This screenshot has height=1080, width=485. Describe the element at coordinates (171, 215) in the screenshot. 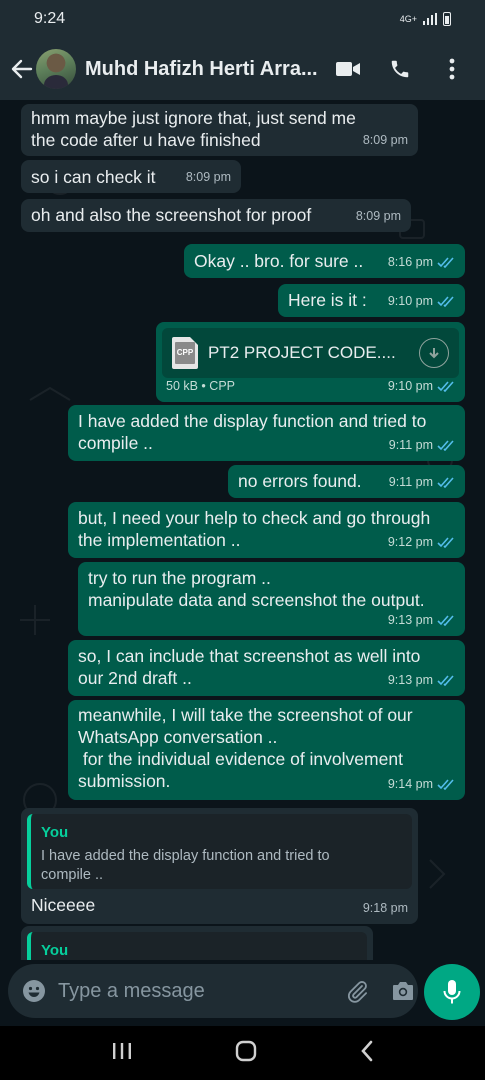

I see `message-text: oh and also the screenshot for proof` at that location.